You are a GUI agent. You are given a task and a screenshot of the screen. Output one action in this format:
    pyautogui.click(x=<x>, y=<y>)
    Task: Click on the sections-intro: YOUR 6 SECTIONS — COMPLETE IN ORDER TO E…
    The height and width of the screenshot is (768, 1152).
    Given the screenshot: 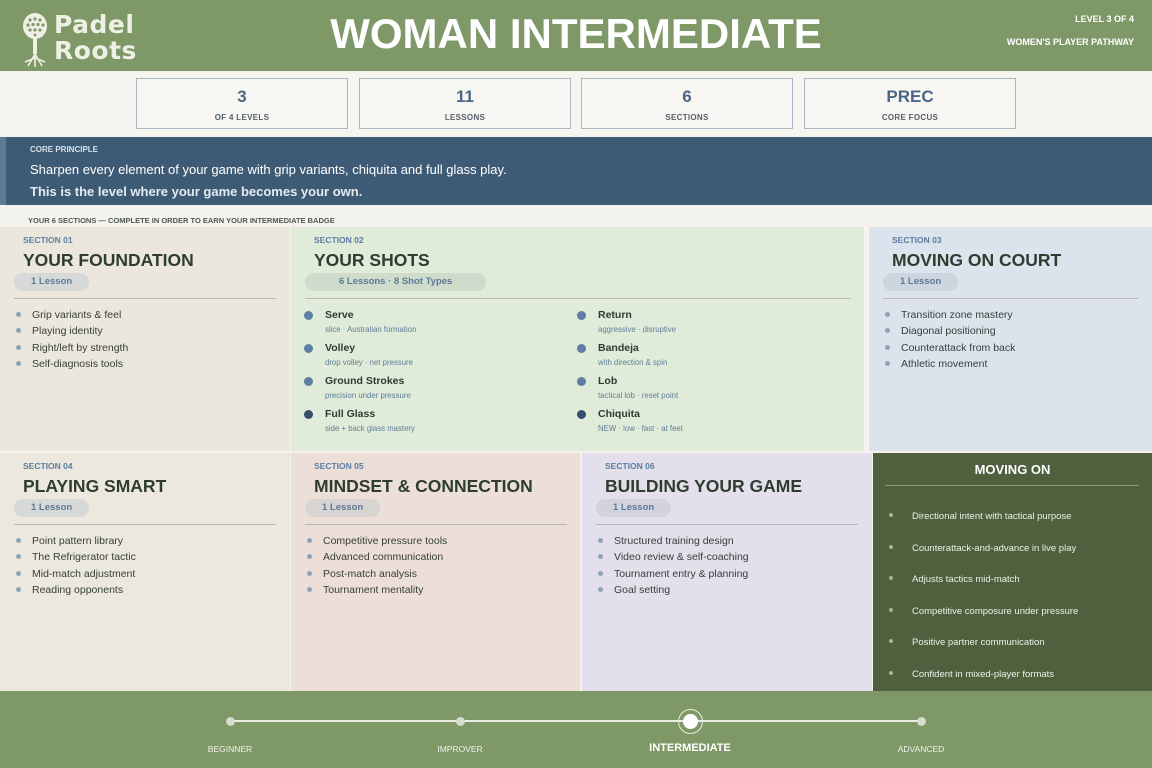 What is the action you would take?
    pyautogui.click(x=181, y=220)
    